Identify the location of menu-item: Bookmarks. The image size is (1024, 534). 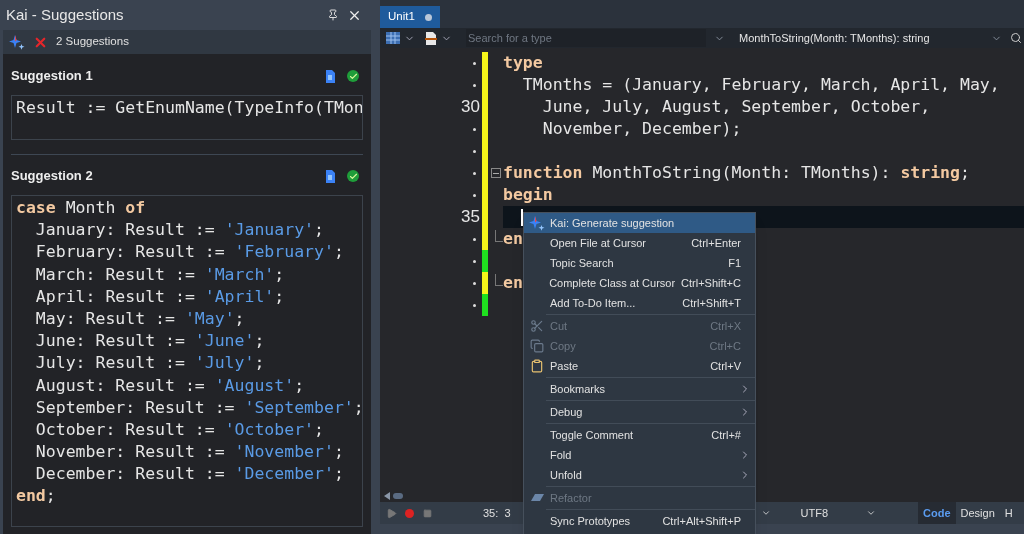
(639, 389).